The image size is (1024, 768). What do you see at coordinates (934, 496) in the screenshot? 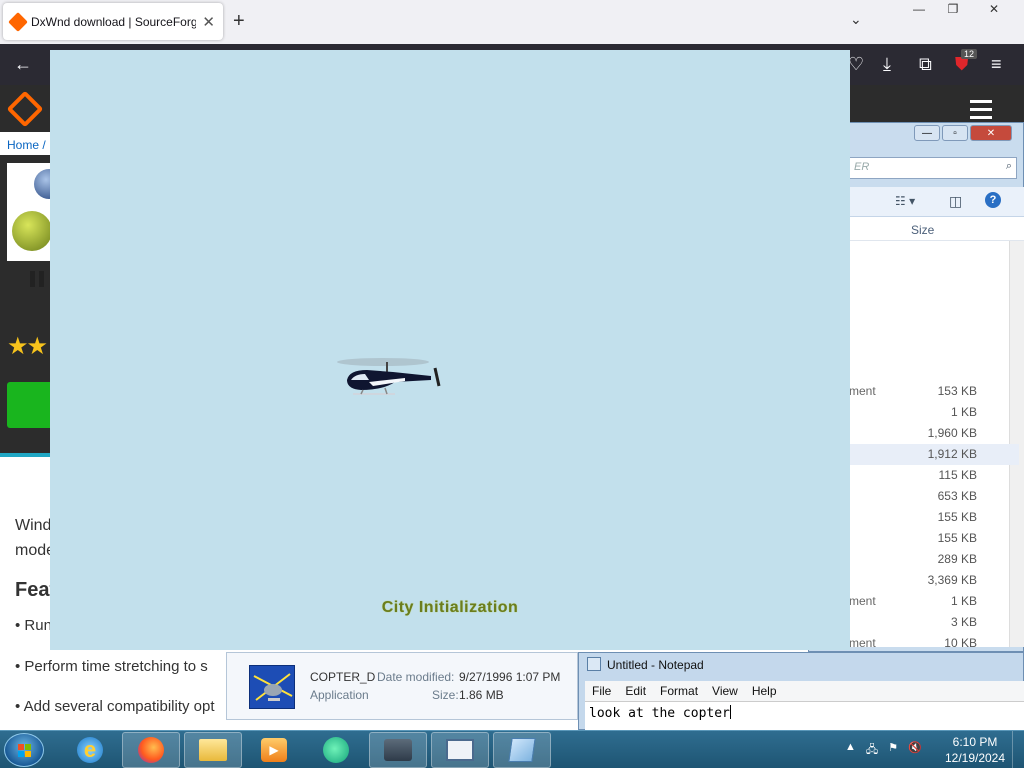
I see `table-row: 653 KB` at bounding box center [934, 496].